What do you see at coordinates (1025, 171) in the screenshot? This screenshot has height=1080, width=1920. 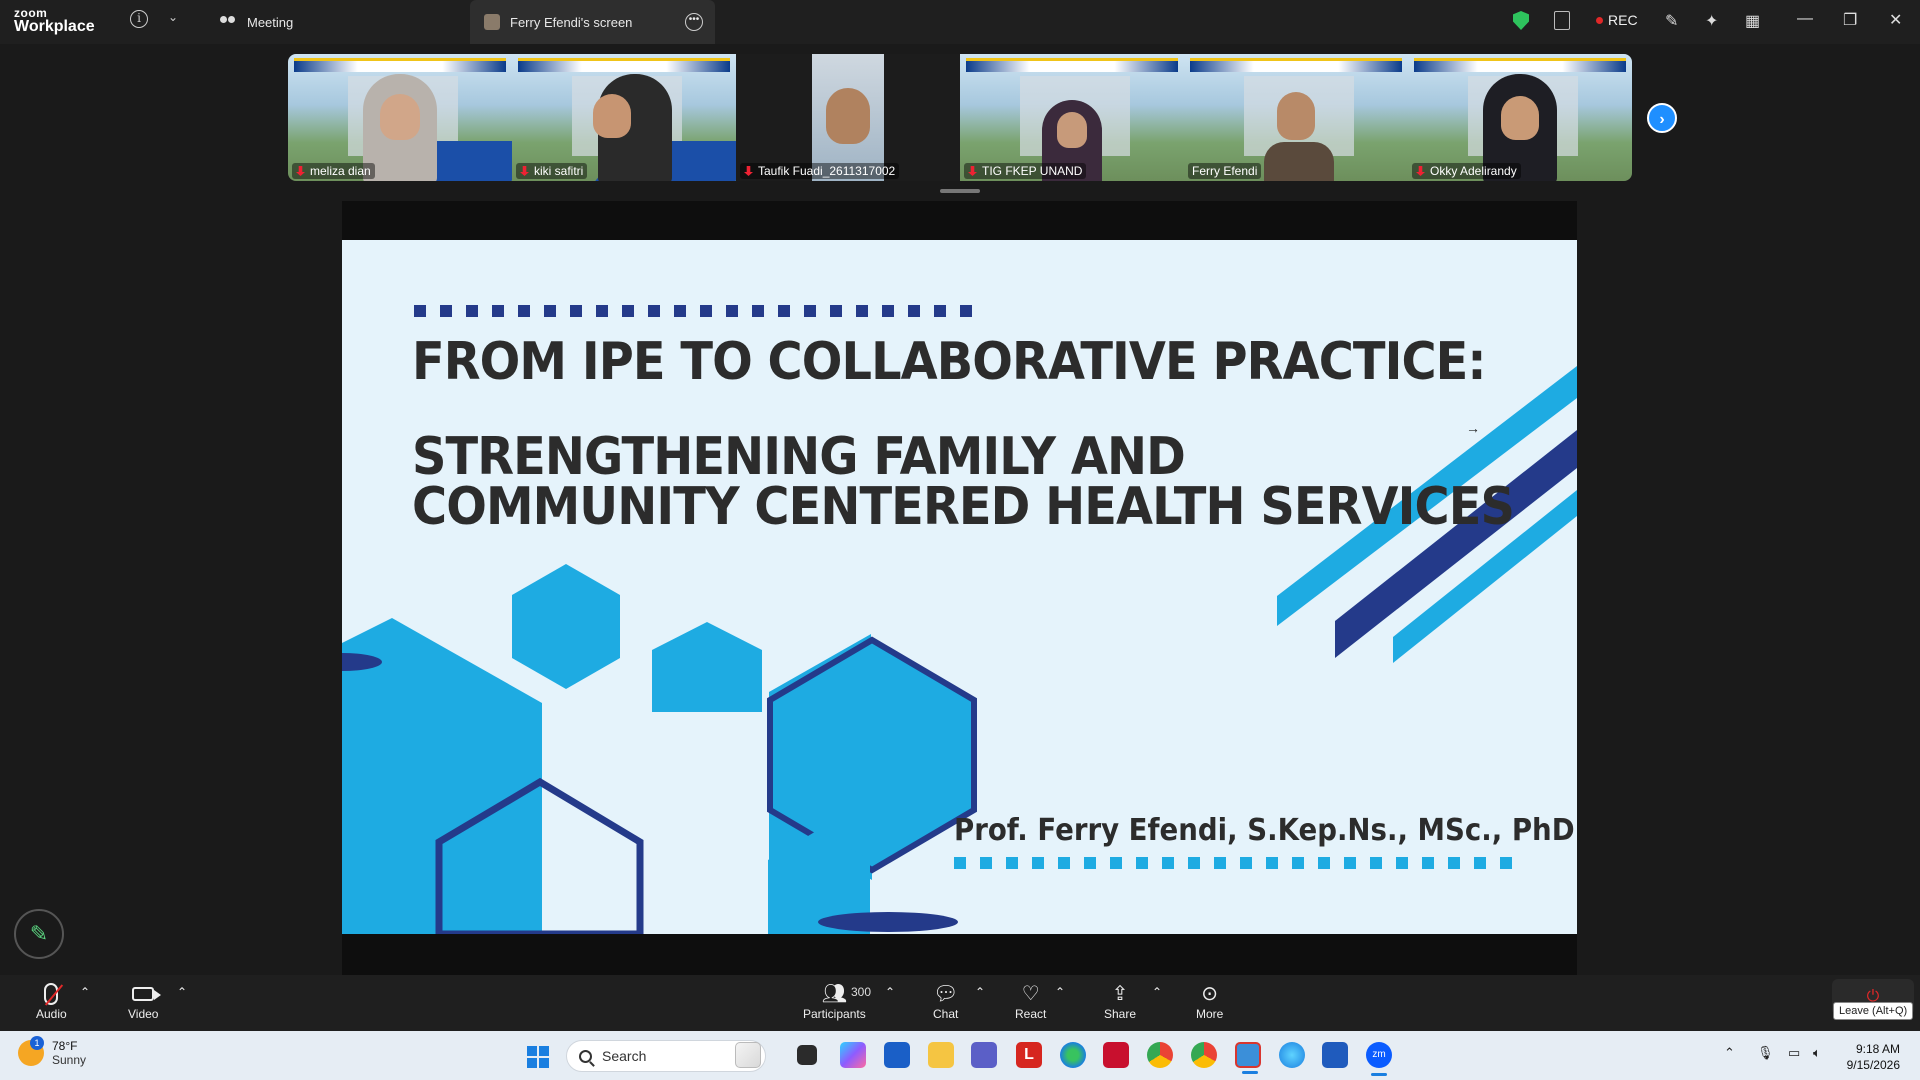 I see `participant-name: TIG FKEP UNAND` at bounding box center [1025, 171].